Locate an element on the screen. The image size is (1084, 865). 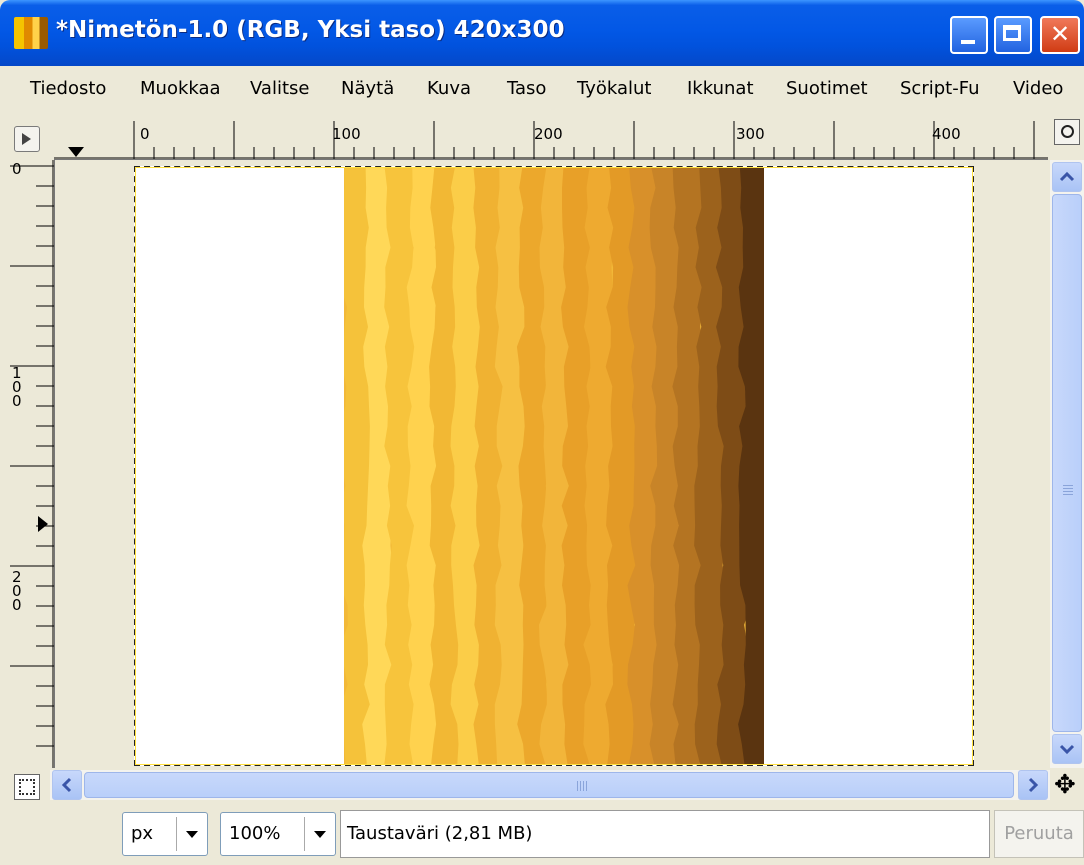
title-bar: *Nimetön-1.0 (RGB, Yksi taso) 420x300 ✕ is located at coordinates (542, 33).